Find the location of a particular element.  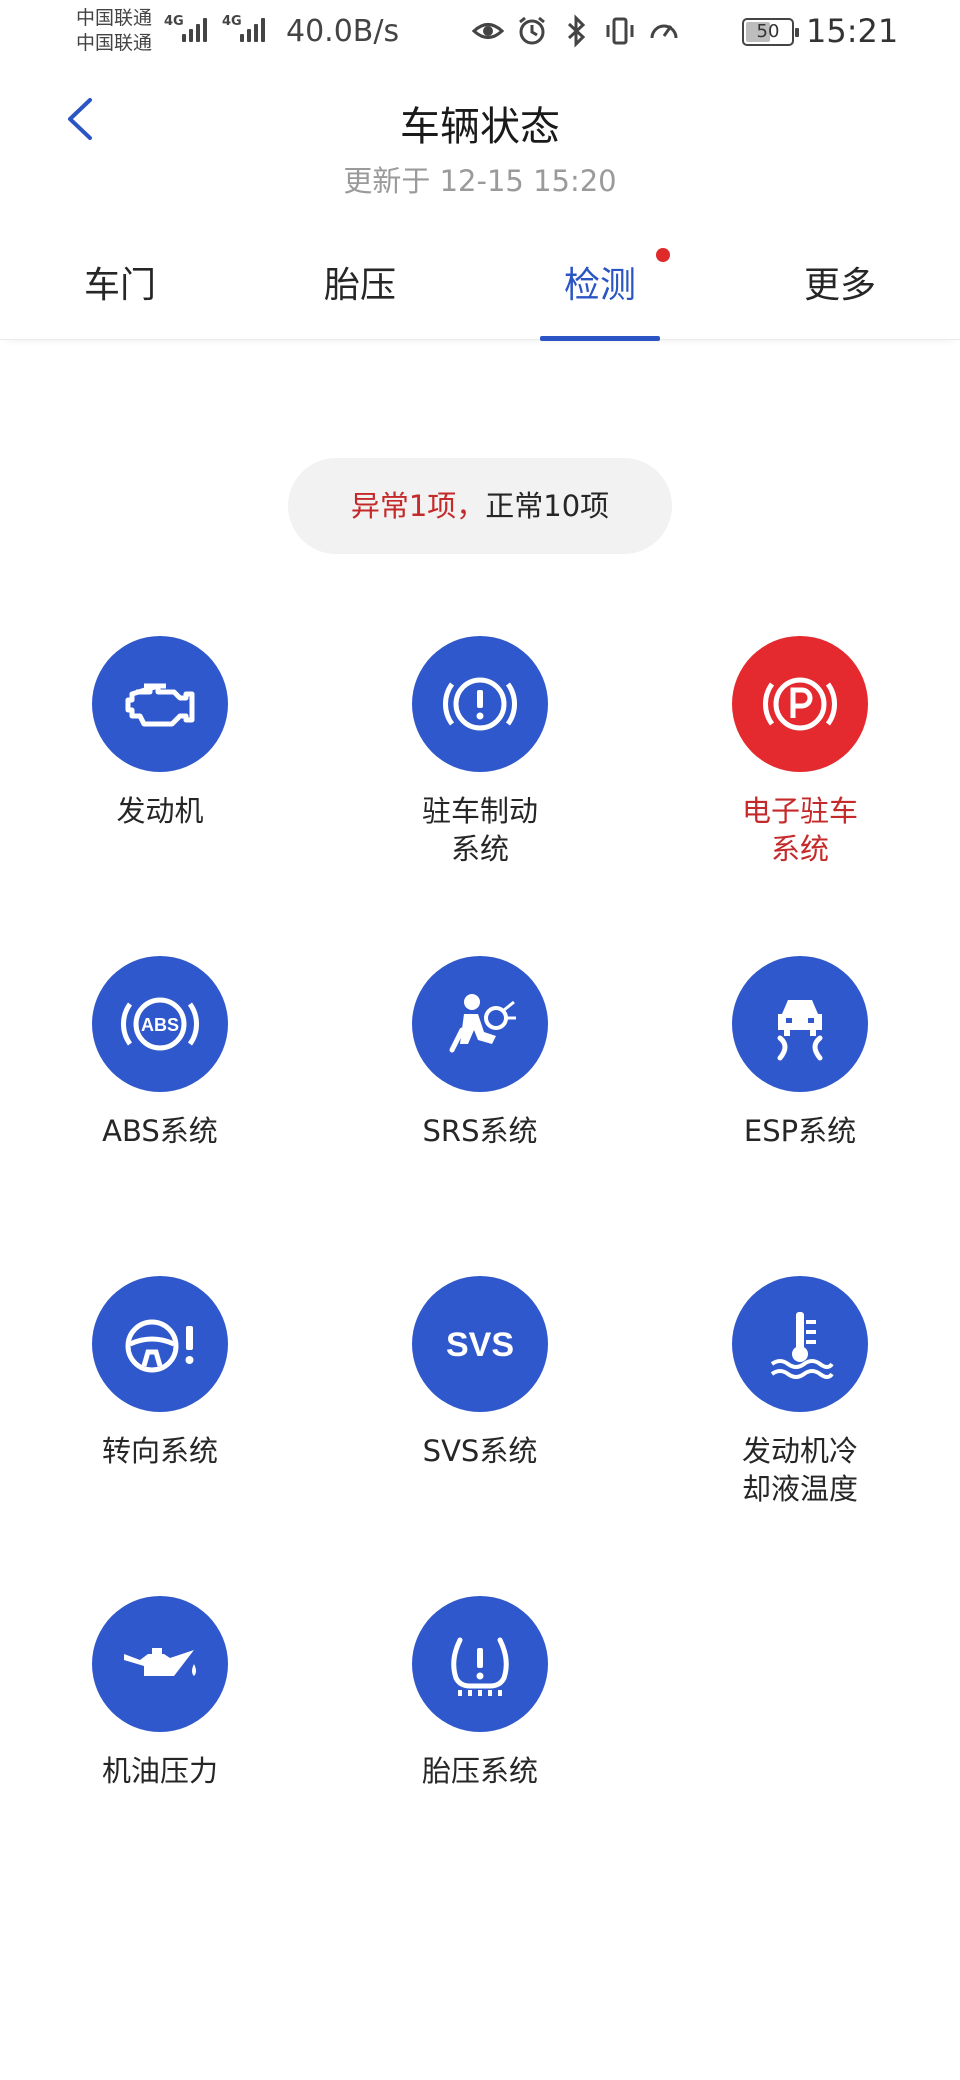

item-label: 发动机 is located at coordinates (160, 811).